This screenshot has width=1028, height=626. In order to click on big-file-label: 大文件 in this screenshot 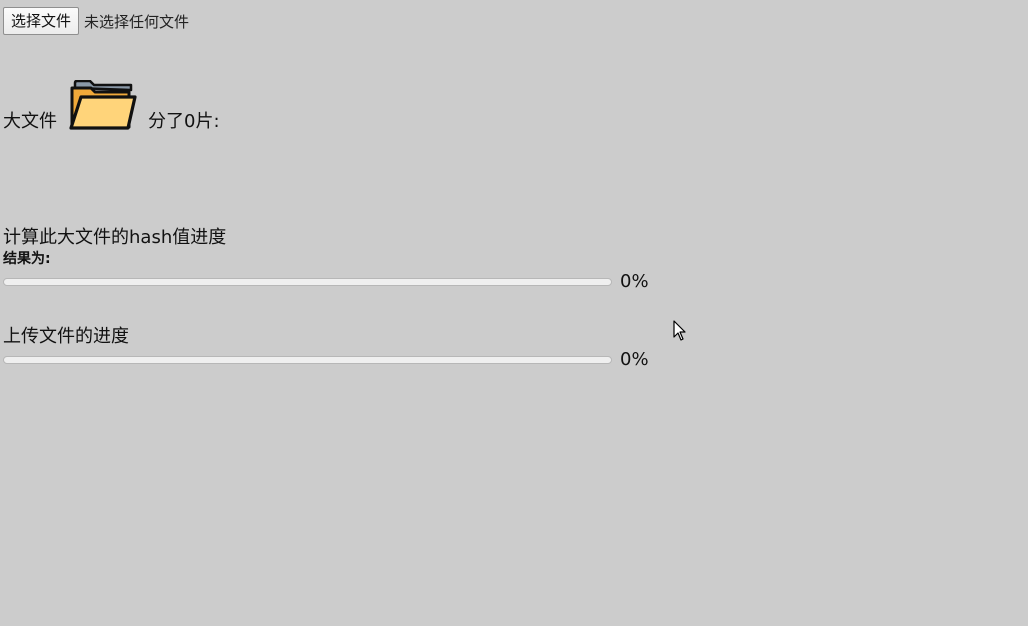, I will do `click(30, 121)`.